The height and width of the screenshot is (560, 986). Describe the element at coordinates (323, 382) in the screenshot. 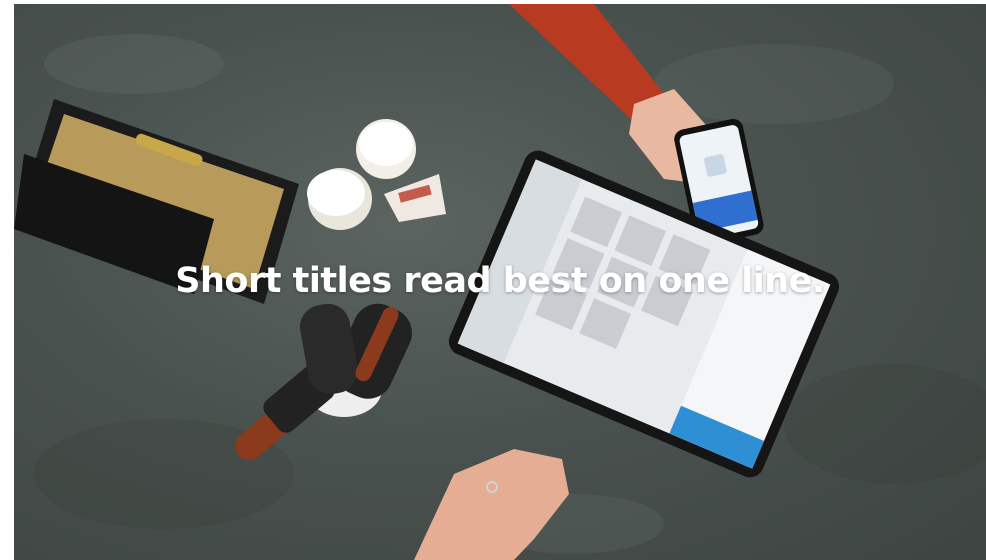

I see `hair-brushes` at that location.